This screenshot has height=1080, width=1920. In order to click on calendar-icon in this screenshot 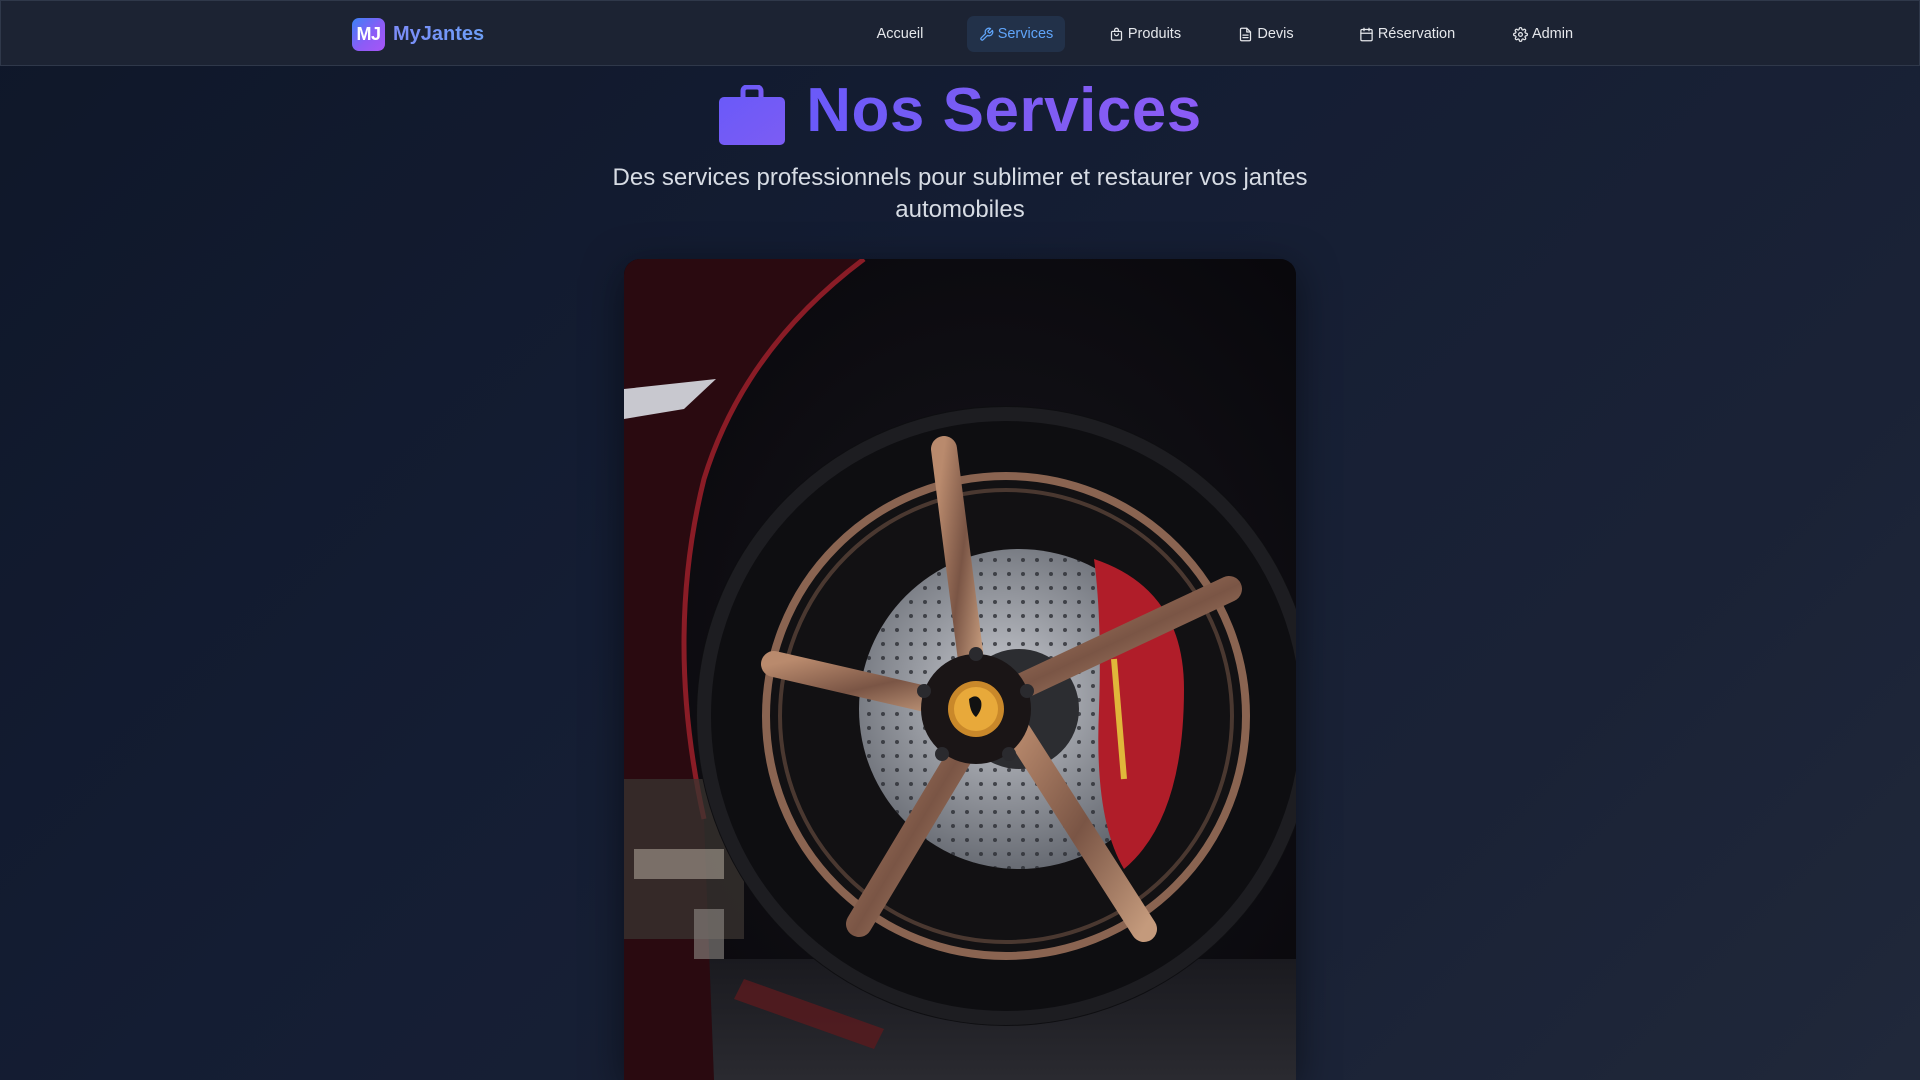, I will do `click(1366, 34)`.